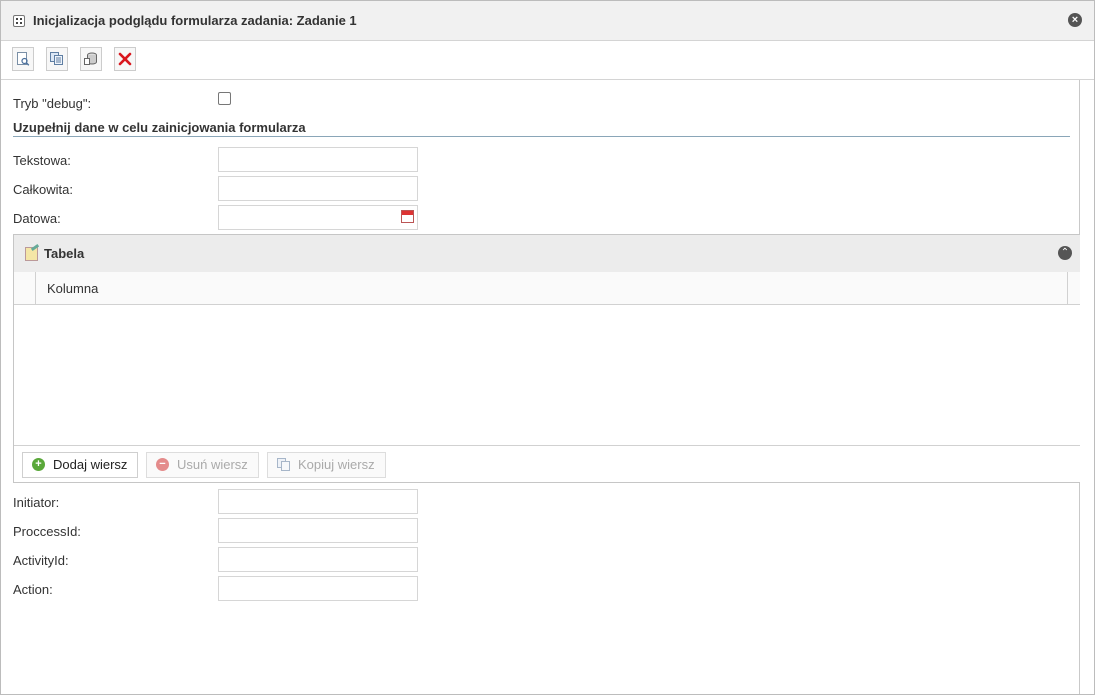  What do you see at coordinates (318, 530) in the screenshot?
I see `process-id-input` at bounding box center [318, 530].